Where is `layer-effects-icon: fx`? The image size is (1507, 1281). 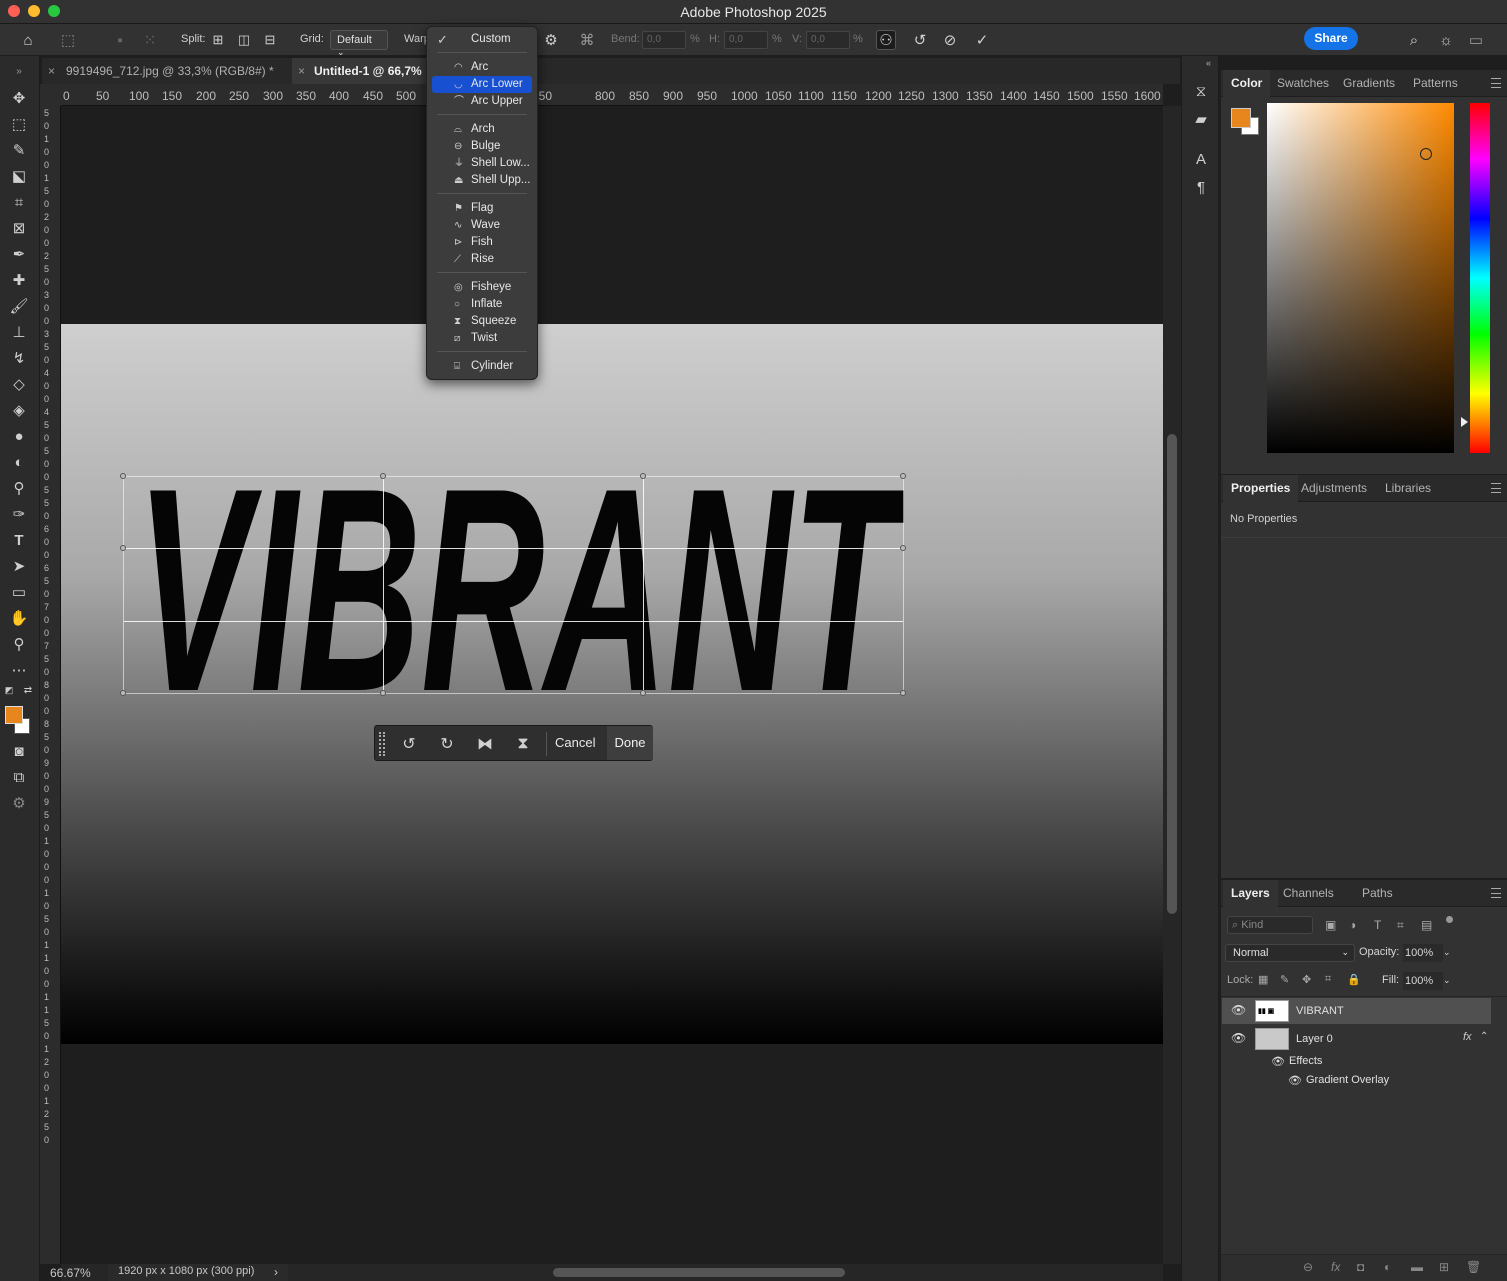 layer-effects-icon: fx is located at coordinates (1467, 1037).